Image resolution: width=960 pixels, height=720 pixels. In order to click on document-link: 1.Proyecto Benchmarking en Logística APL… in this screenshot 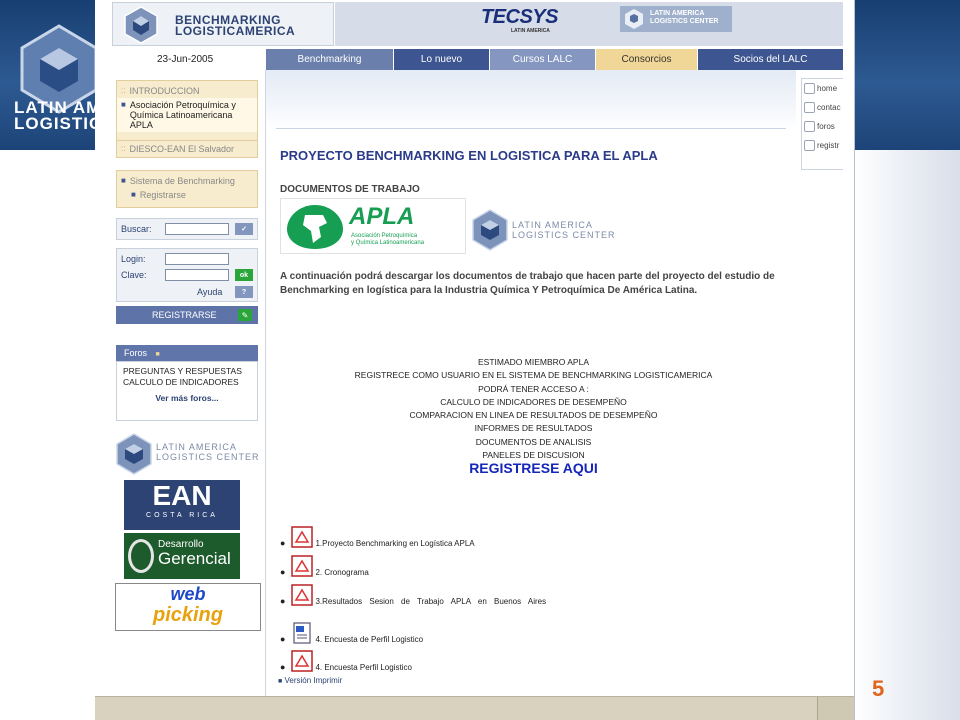, I will do `click(394, 543)`.